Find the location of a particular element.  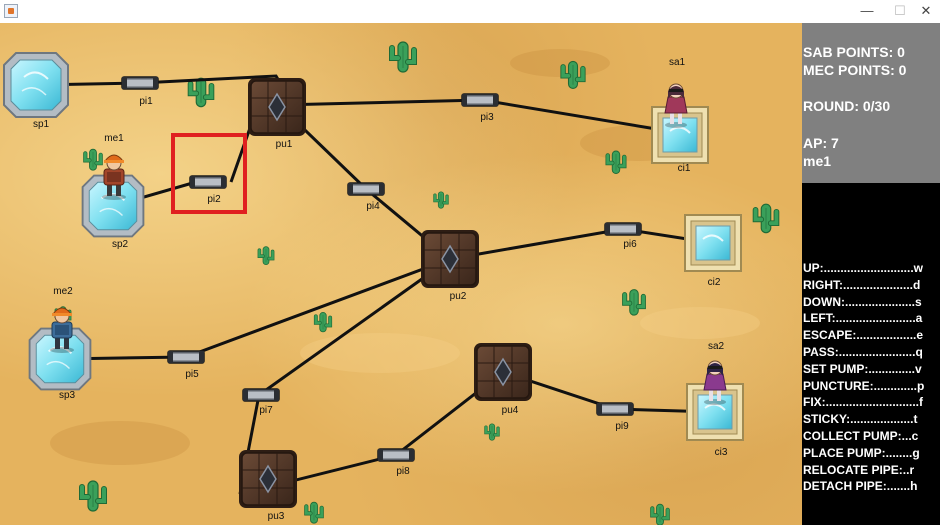

pipe-label: pi1 is located at coordinates (146, 101).